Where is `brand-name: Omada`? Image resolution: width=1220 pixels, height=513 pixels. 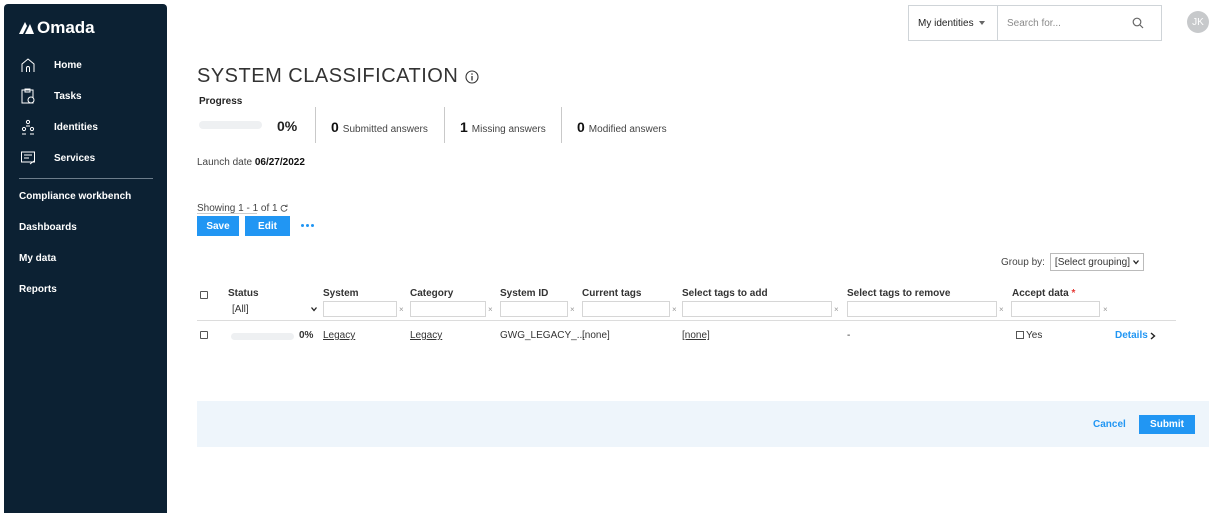
brand-name: Omada is located at coordinates (66, 27).